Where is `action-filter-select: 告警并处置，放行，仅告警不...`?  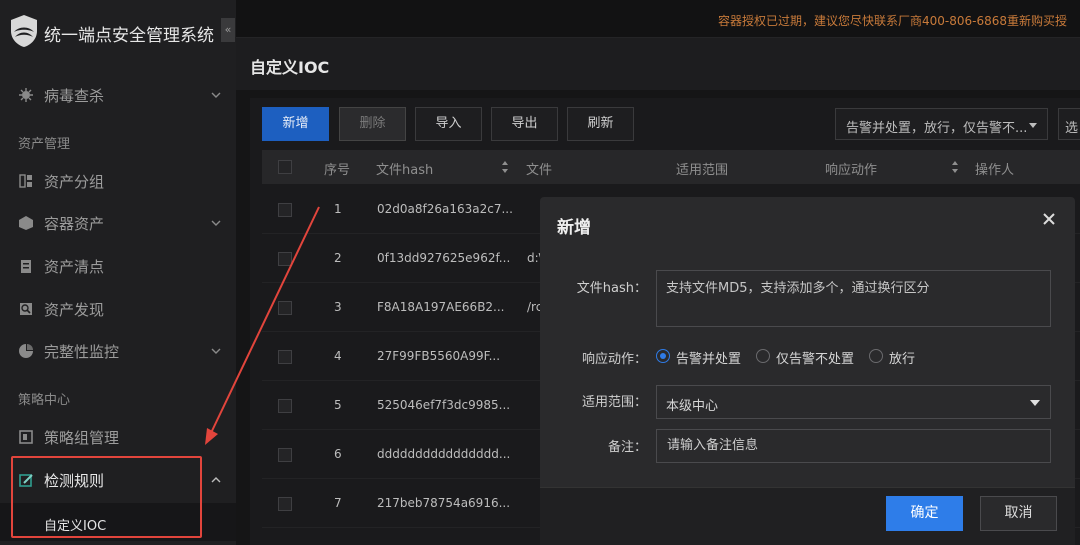 action-filter-select: 告警并处置，放行，仅告警不... is located at coordinates (941, 124).